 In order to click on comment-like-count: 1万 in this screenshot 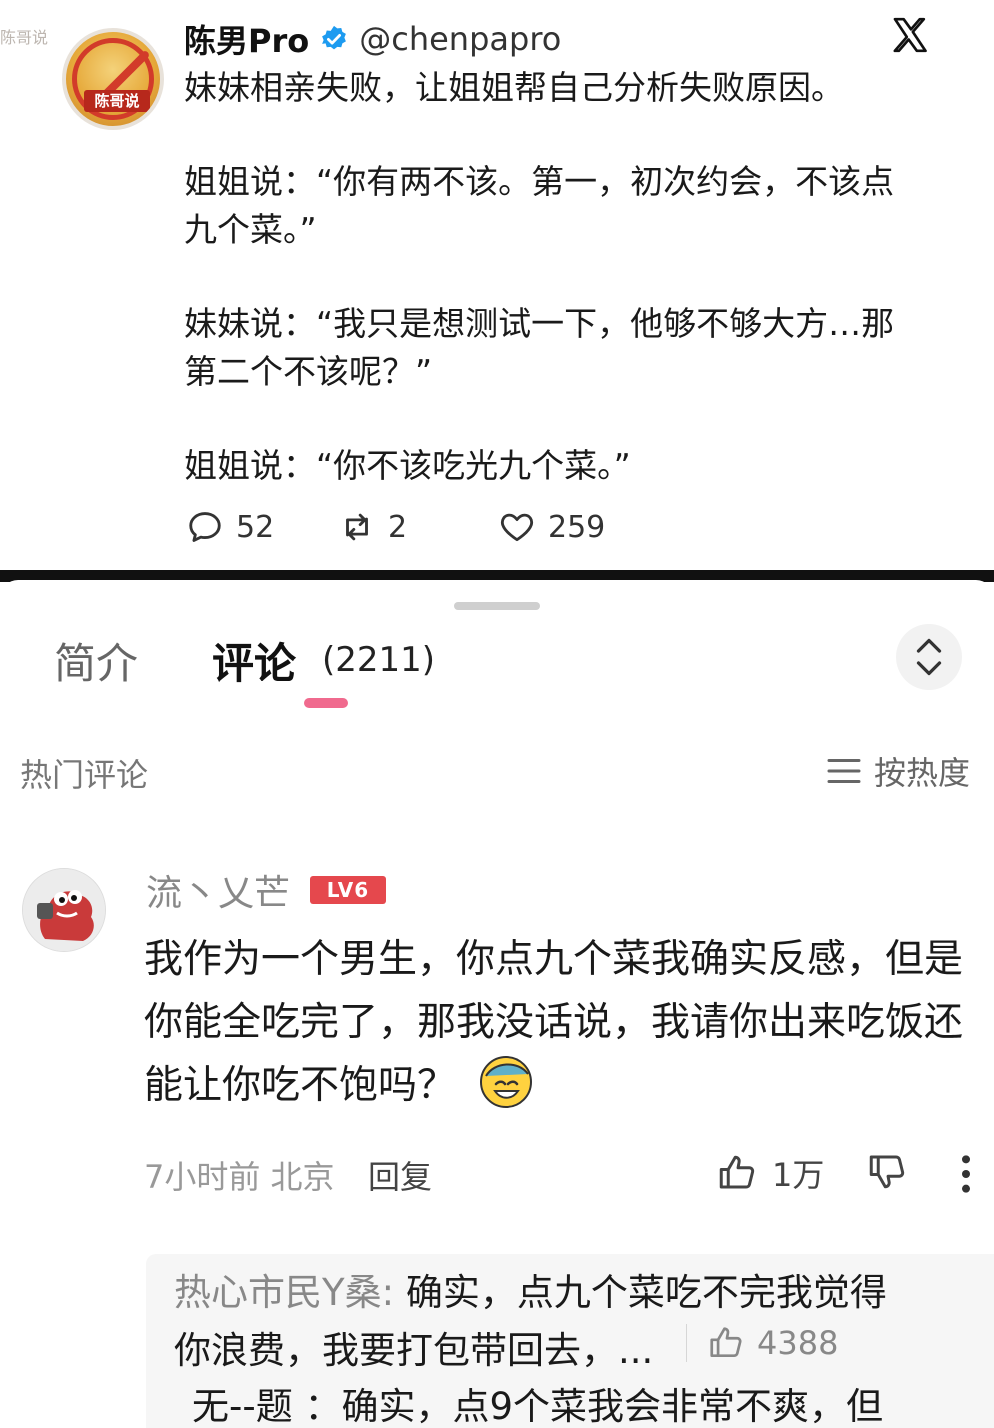, I will do `click(798, 1175)`.